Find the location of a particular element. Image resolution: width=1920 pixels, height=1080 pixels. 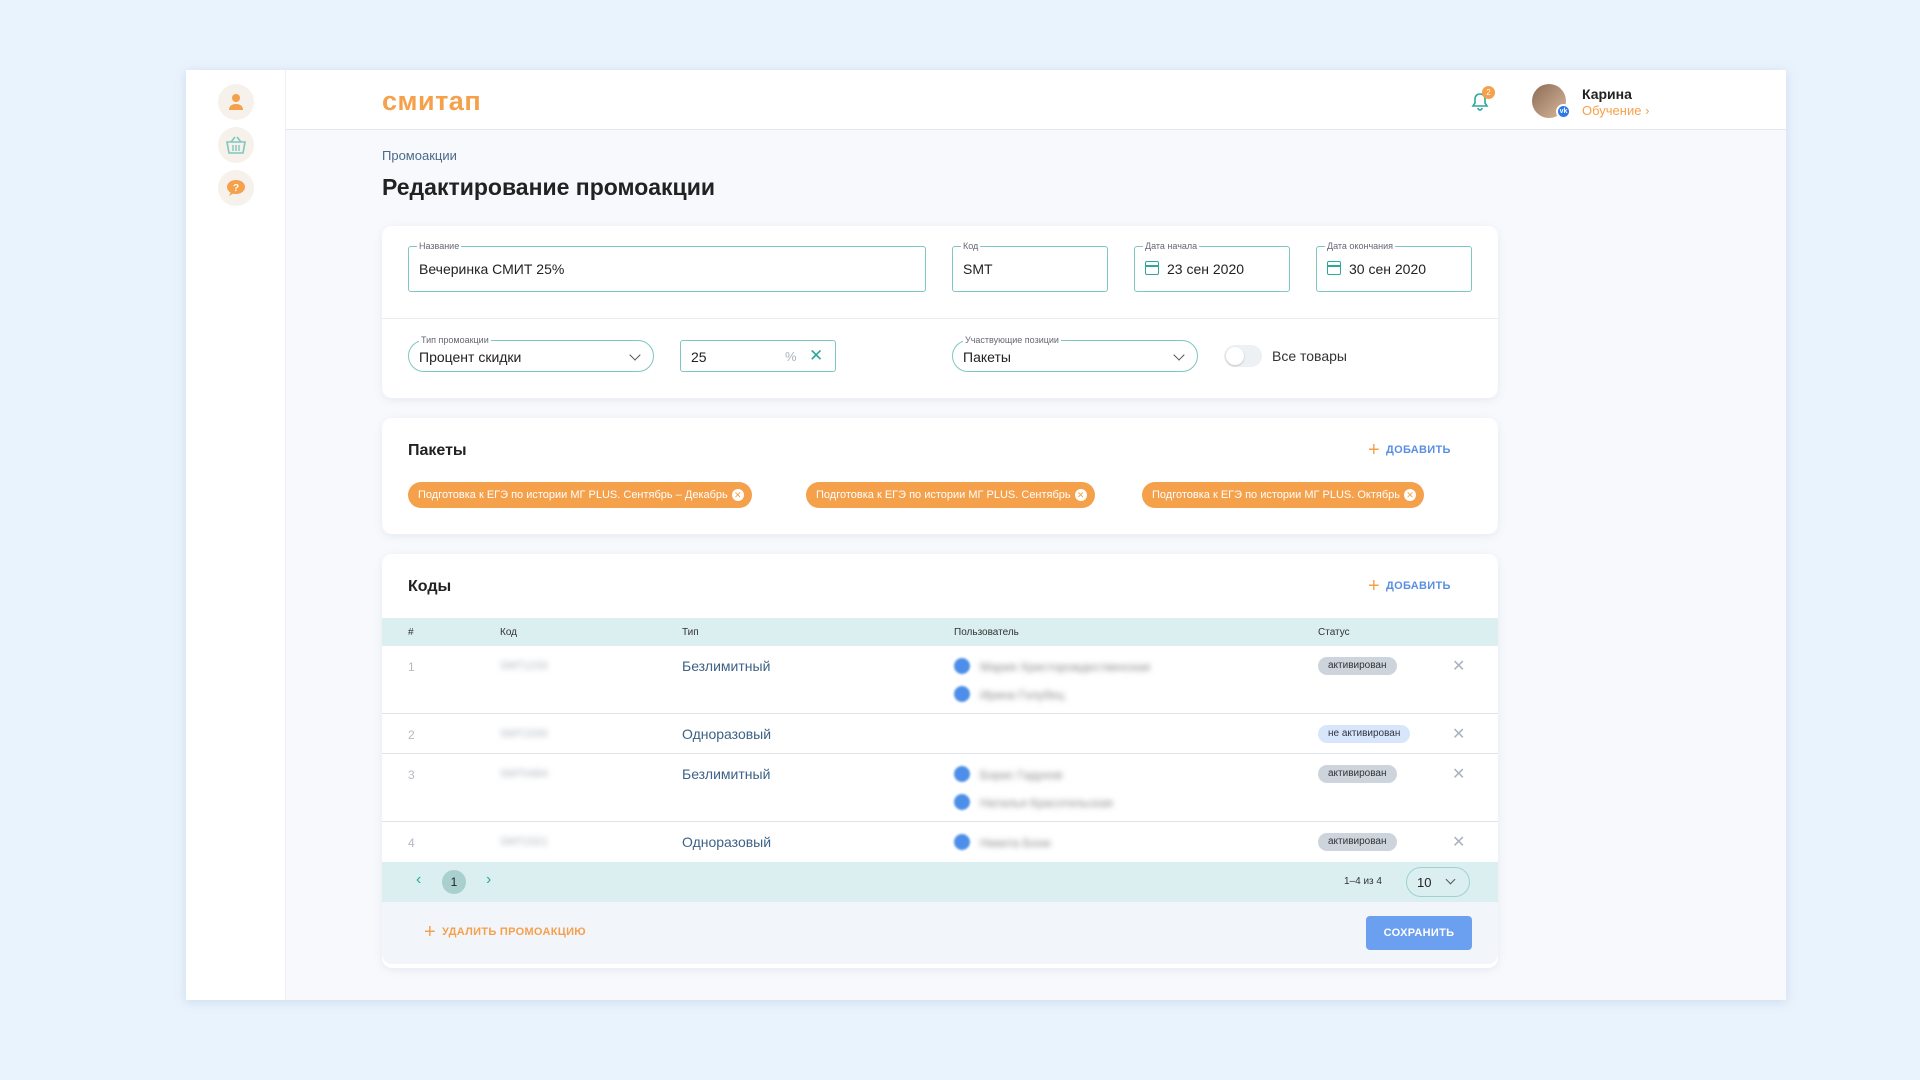

all-goods-label: Все товары is located at coordinates (1309, 356).